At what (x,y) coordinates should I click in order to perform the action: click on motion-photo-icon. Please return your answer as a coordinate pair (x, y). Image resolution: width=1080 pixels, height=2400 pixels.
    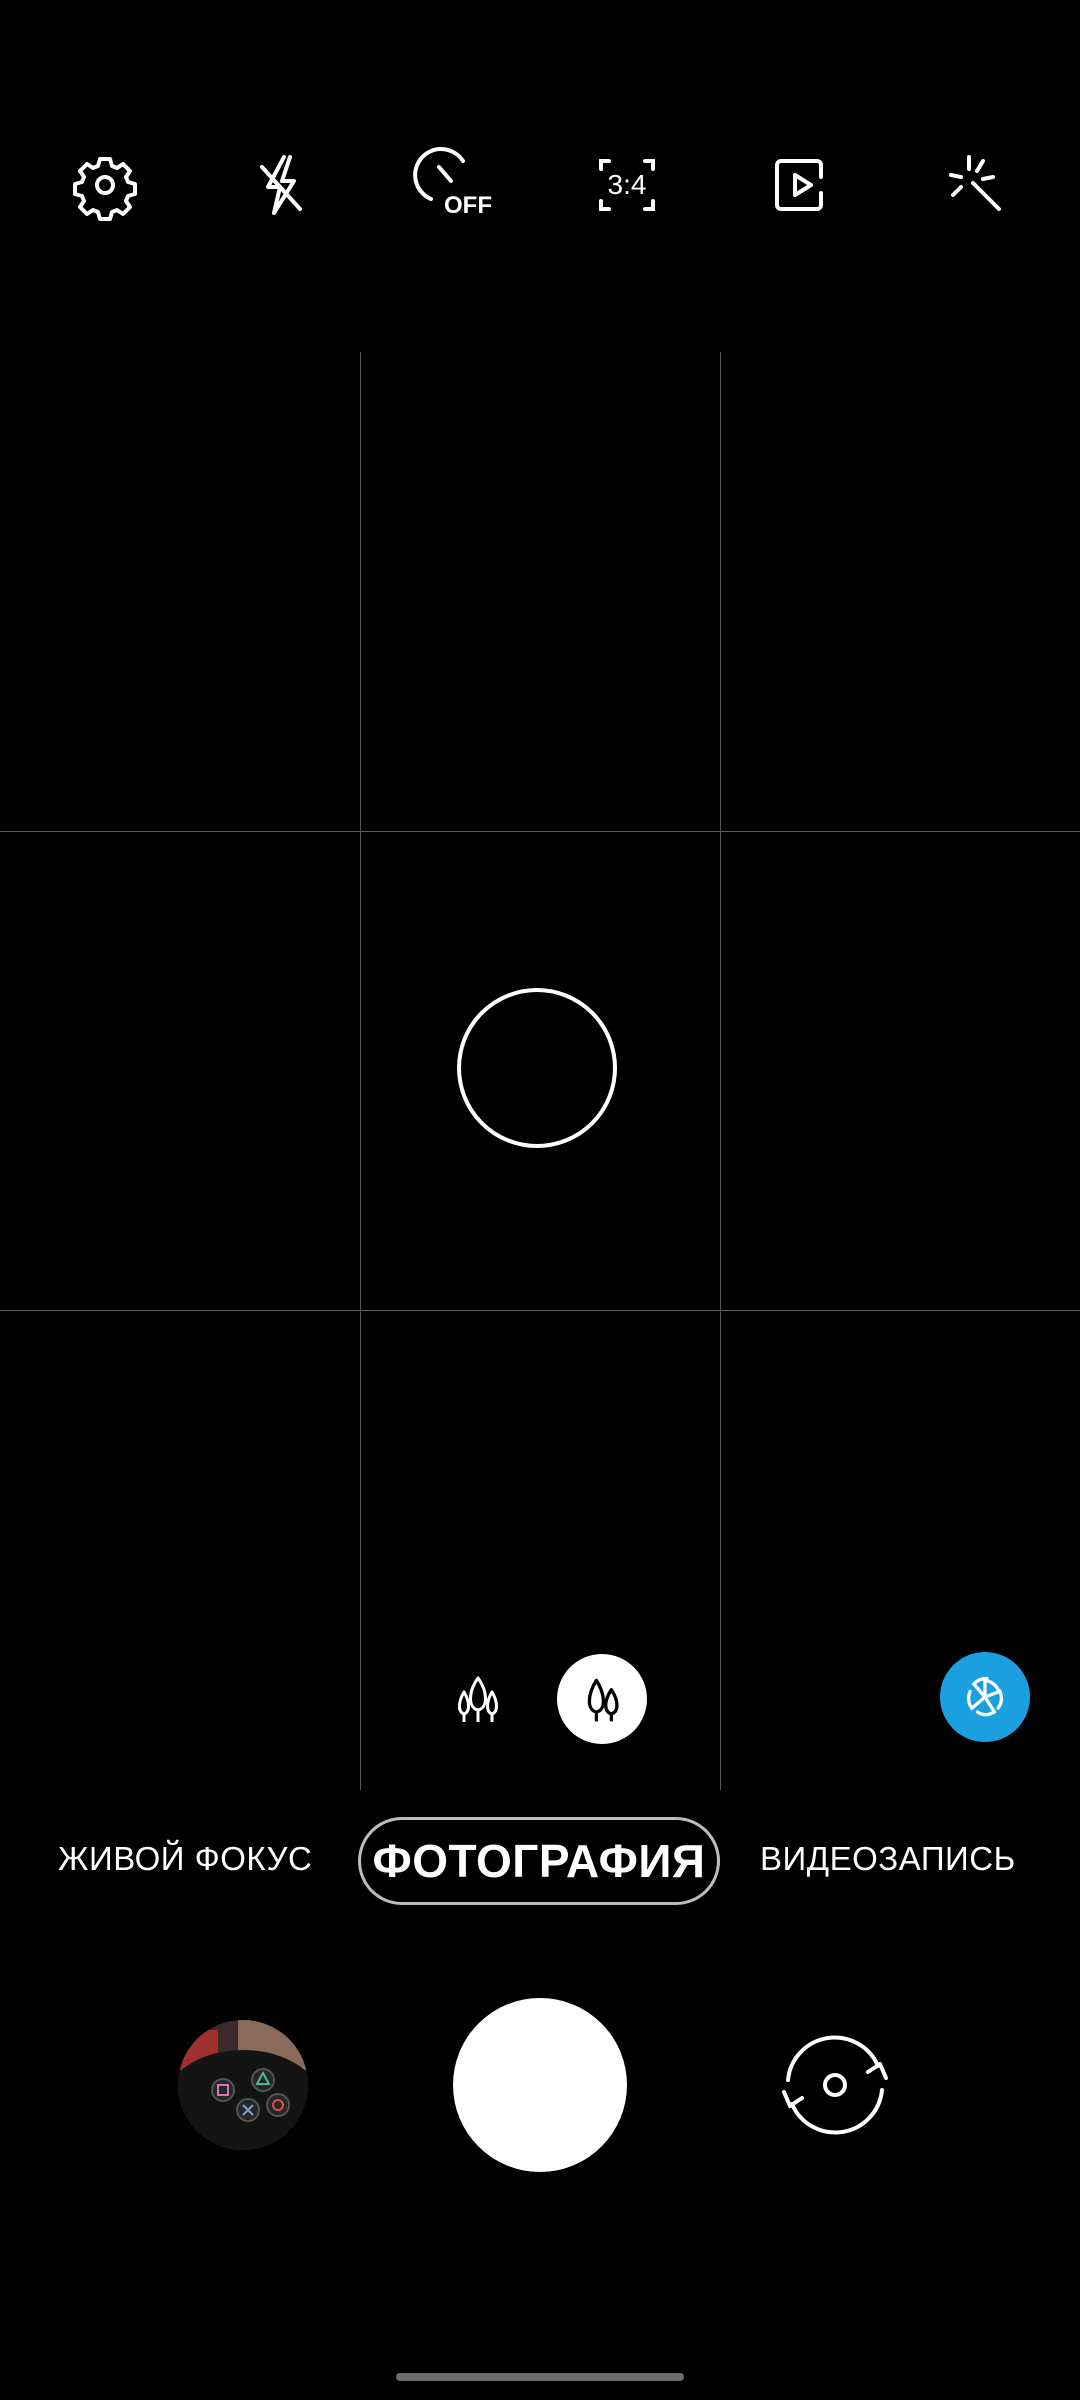
    Looking at the image, I should click on (799, 185).